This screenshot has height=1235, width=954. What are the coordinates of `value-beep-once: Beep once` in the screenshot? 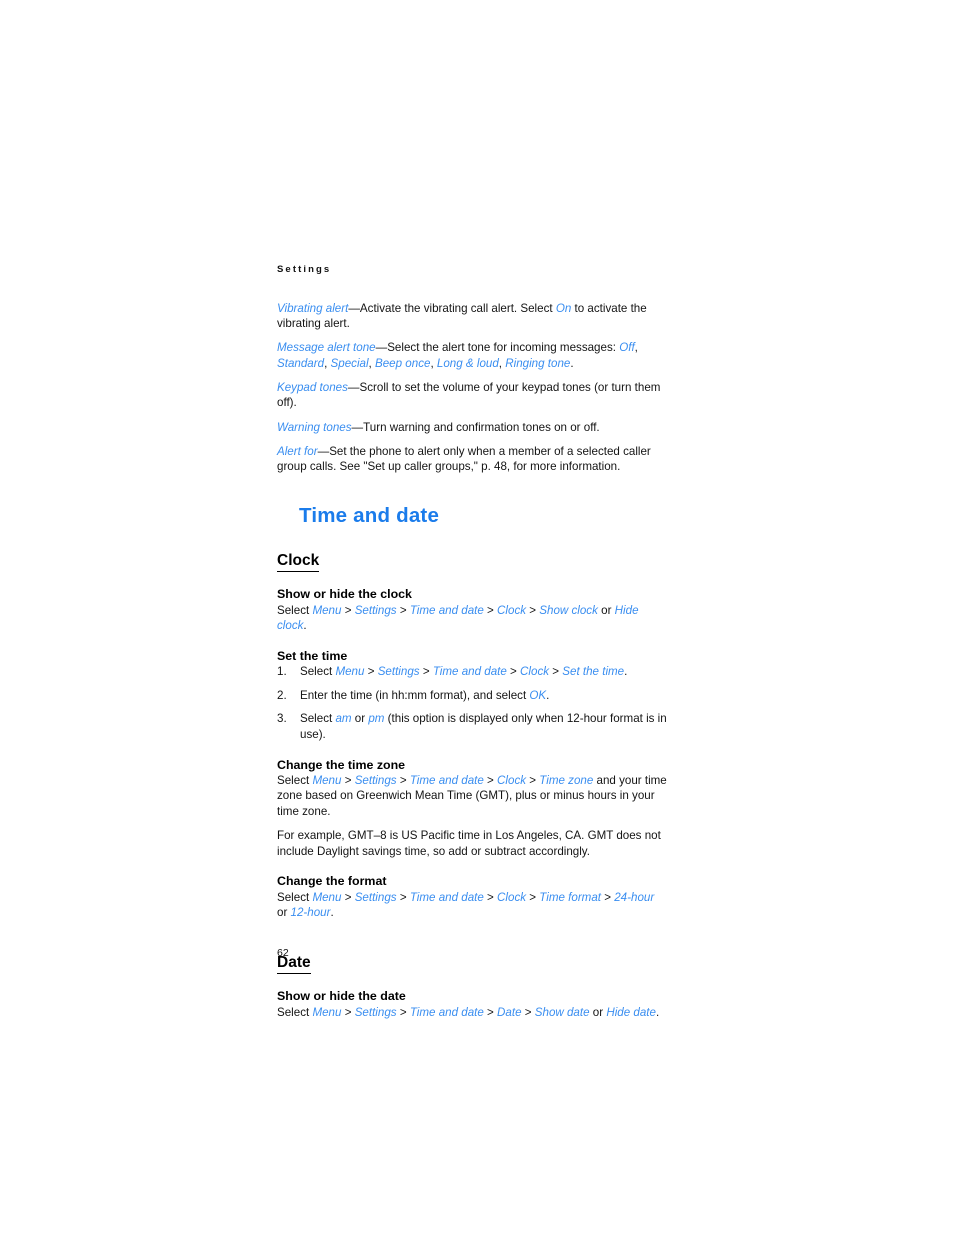 It's located at (403, 363).